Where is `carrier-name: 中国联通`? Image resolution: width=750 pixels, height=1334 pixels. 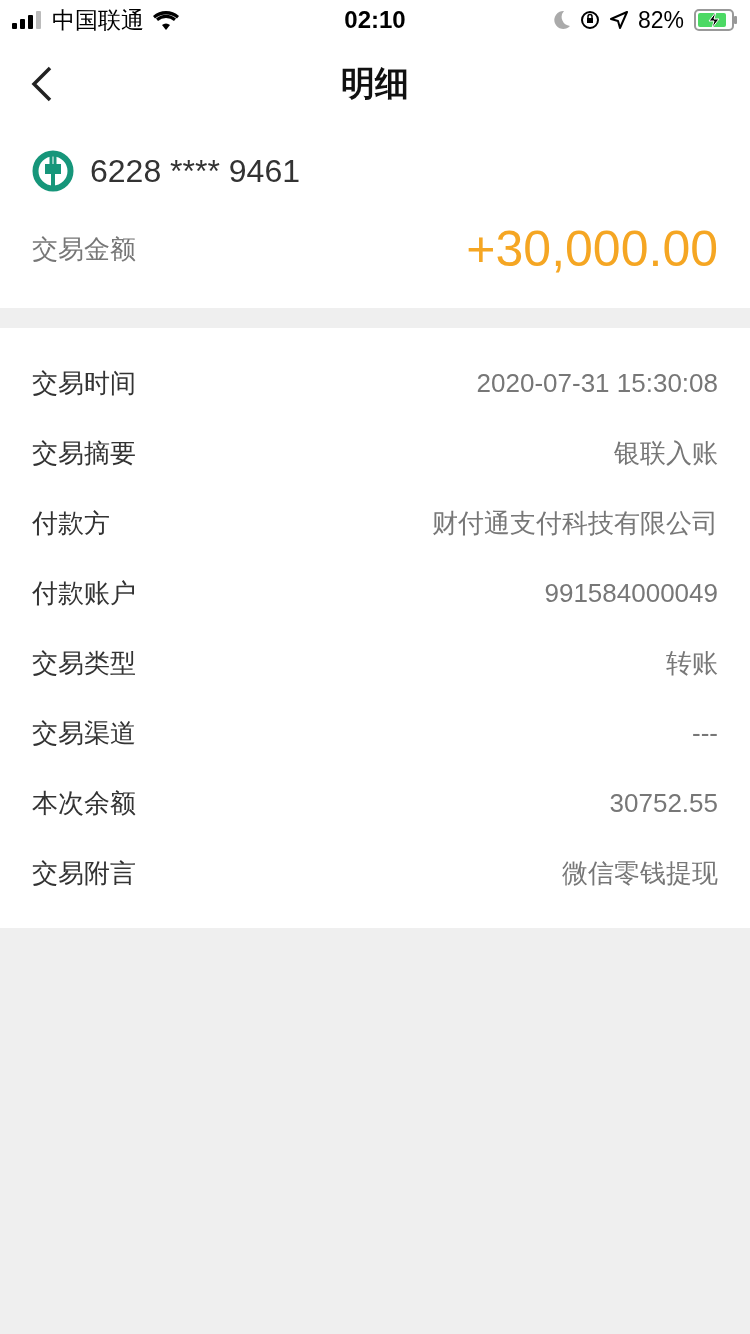 carrier-name: 中国联通 is located at coordinates (98, 20).